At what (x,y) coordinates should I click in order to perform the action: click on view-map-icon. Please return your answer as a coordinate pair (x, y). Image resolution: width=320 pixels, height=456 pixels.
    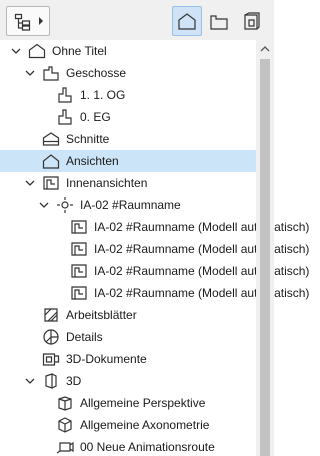
    Looking at the image, I should click on (219, 21).